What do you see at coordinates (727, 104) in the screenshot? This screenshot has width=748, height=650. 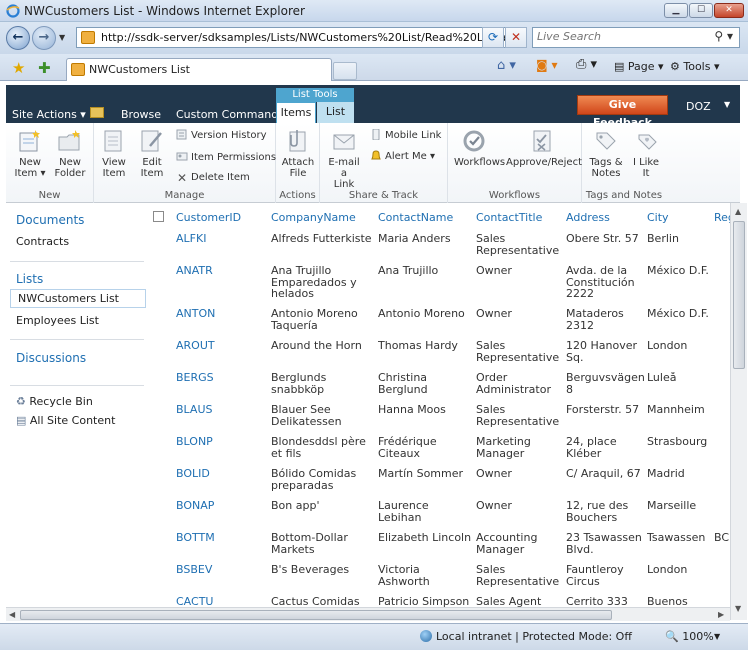 I see `chevron-down-icon: ▼` at bounding box center [727, 104].